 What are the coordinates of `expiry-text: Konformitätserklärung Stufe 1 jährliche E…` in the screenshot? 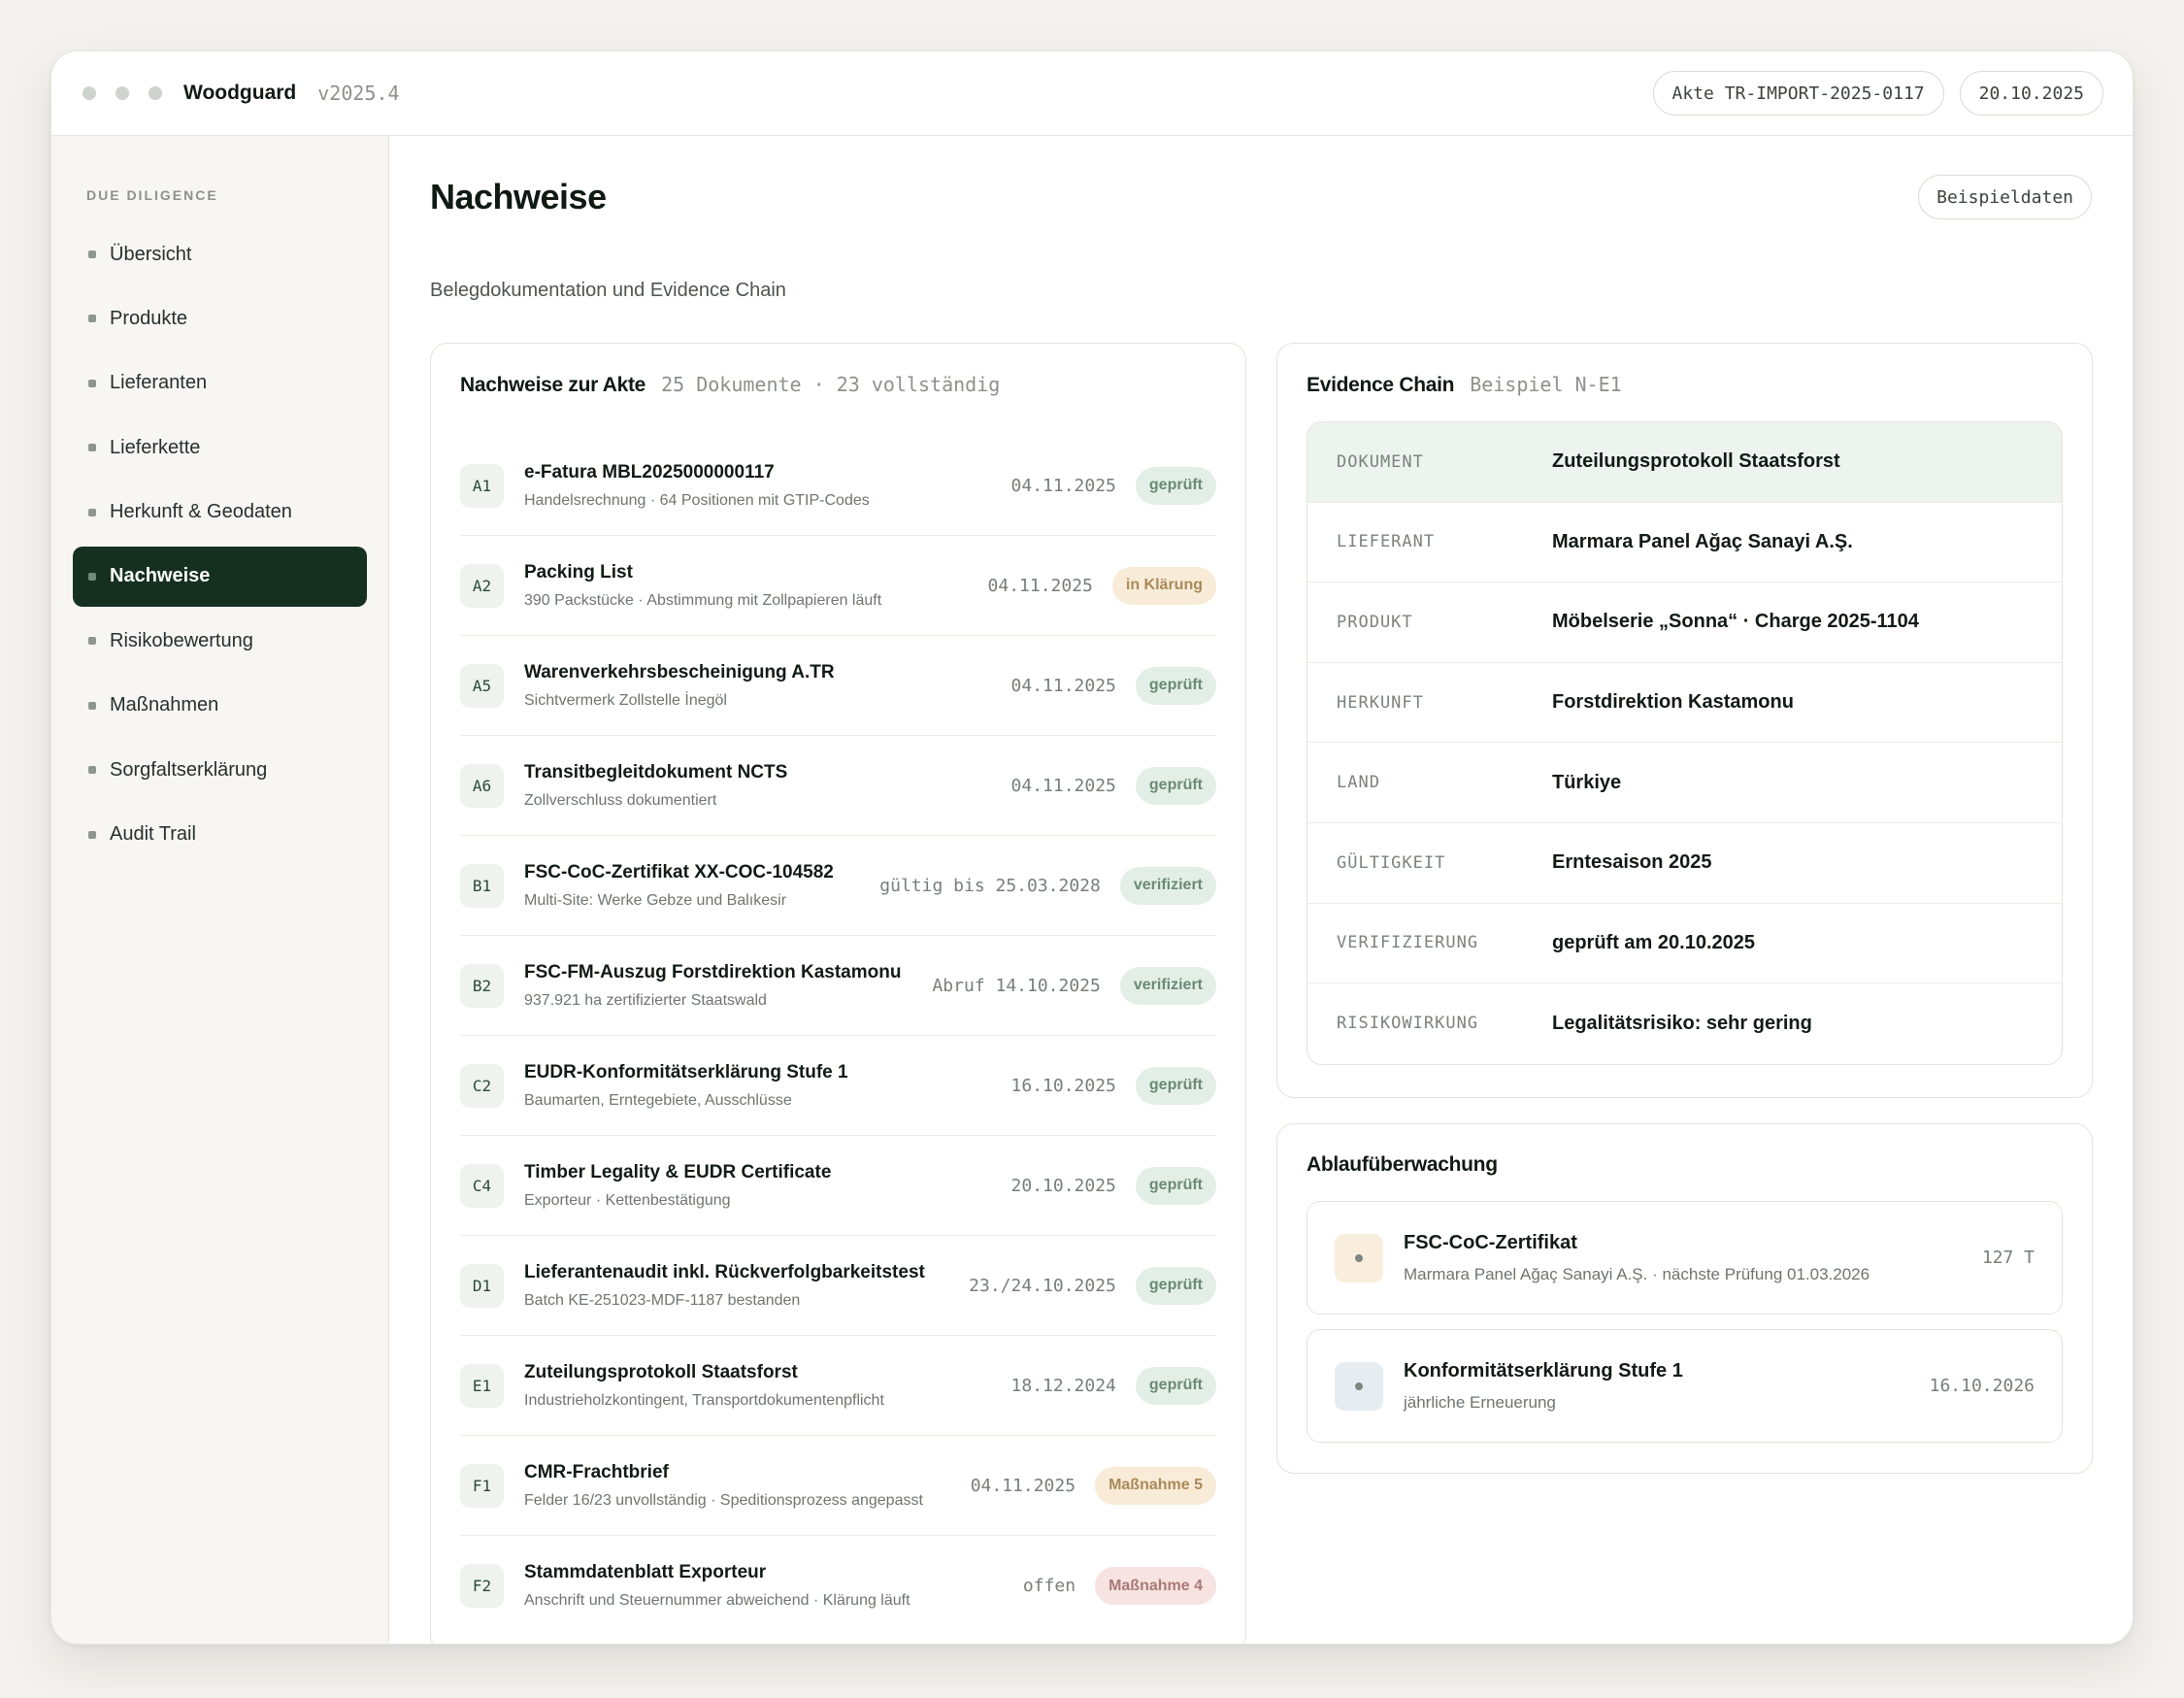 It's located at (1667, 1386).